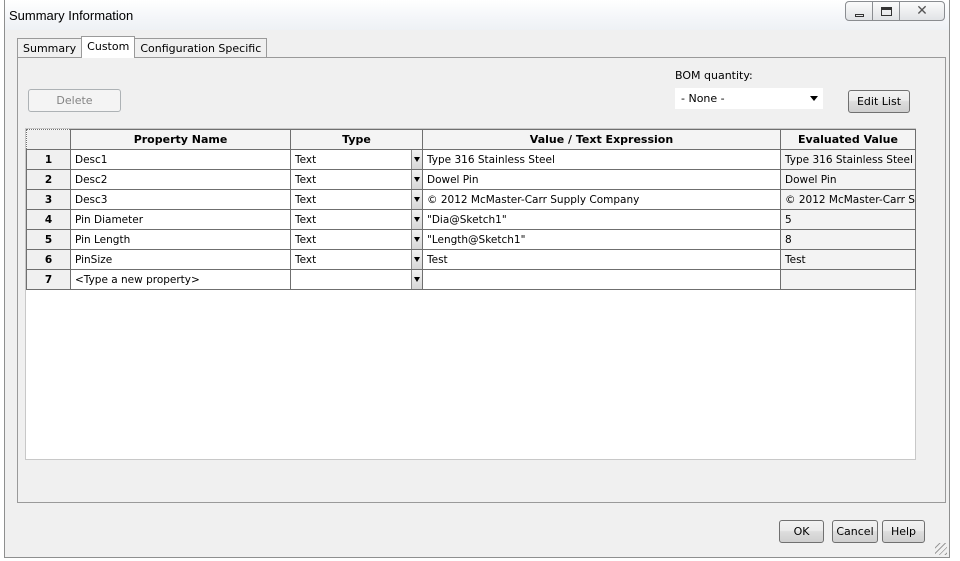 The height and width of the screenshot is (561, 960). What do you see at coordinates (848, 199) in the screenshot?
I see `evaluated-value-cell: © 2012 McMaster-Carr S` at bounding box center [848, 199].